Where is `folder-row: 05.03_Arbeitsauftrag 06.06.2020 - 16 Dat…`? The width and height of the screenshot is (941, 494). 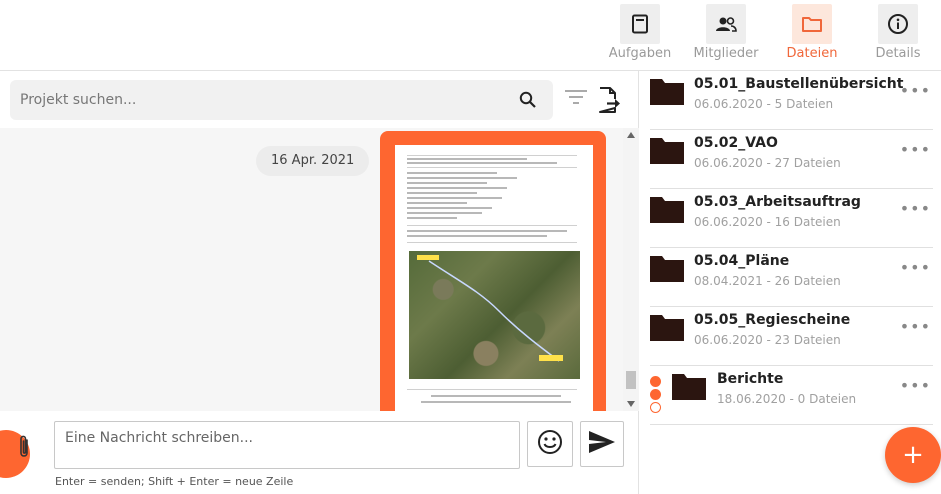
folder-row: 05.03_Arbeitsauftrag 06.06.2020 - 16 Dat… is located at coordinates (791, 218).